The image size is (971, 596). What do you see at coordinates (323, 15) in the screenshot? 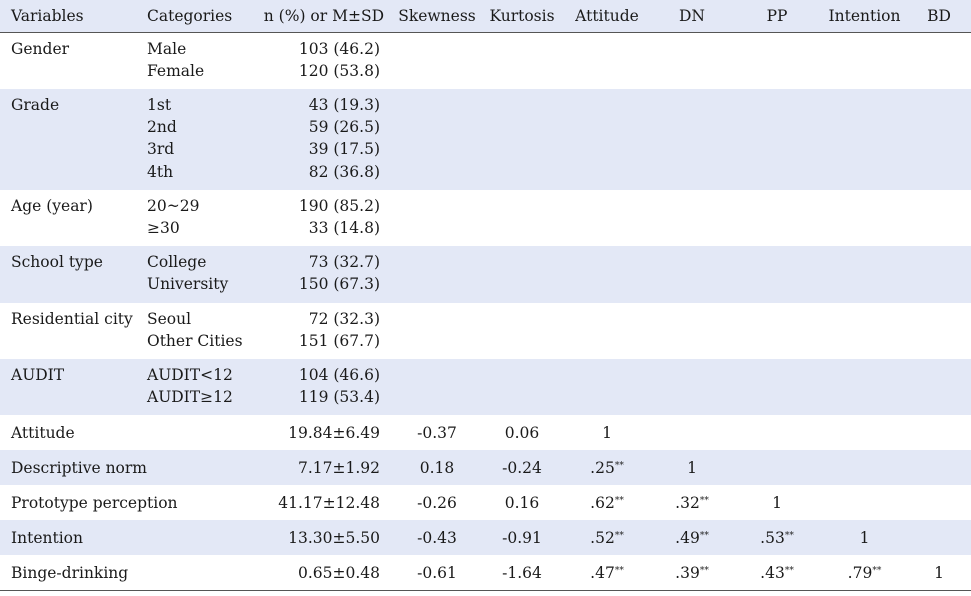
I see `header-stat: n (%) or M±SD` at bounding box center [323, 15].